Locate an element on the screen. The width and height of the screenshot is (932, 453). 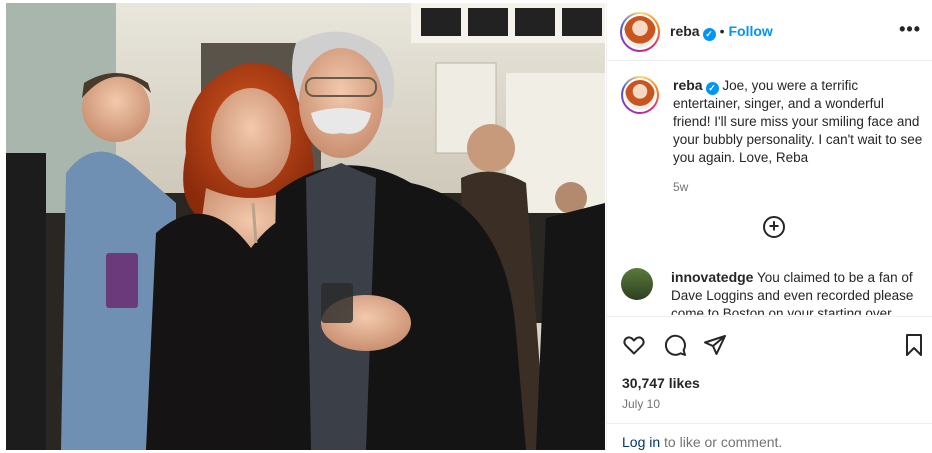
bookmark-icon is located at coordinates (914, 345).